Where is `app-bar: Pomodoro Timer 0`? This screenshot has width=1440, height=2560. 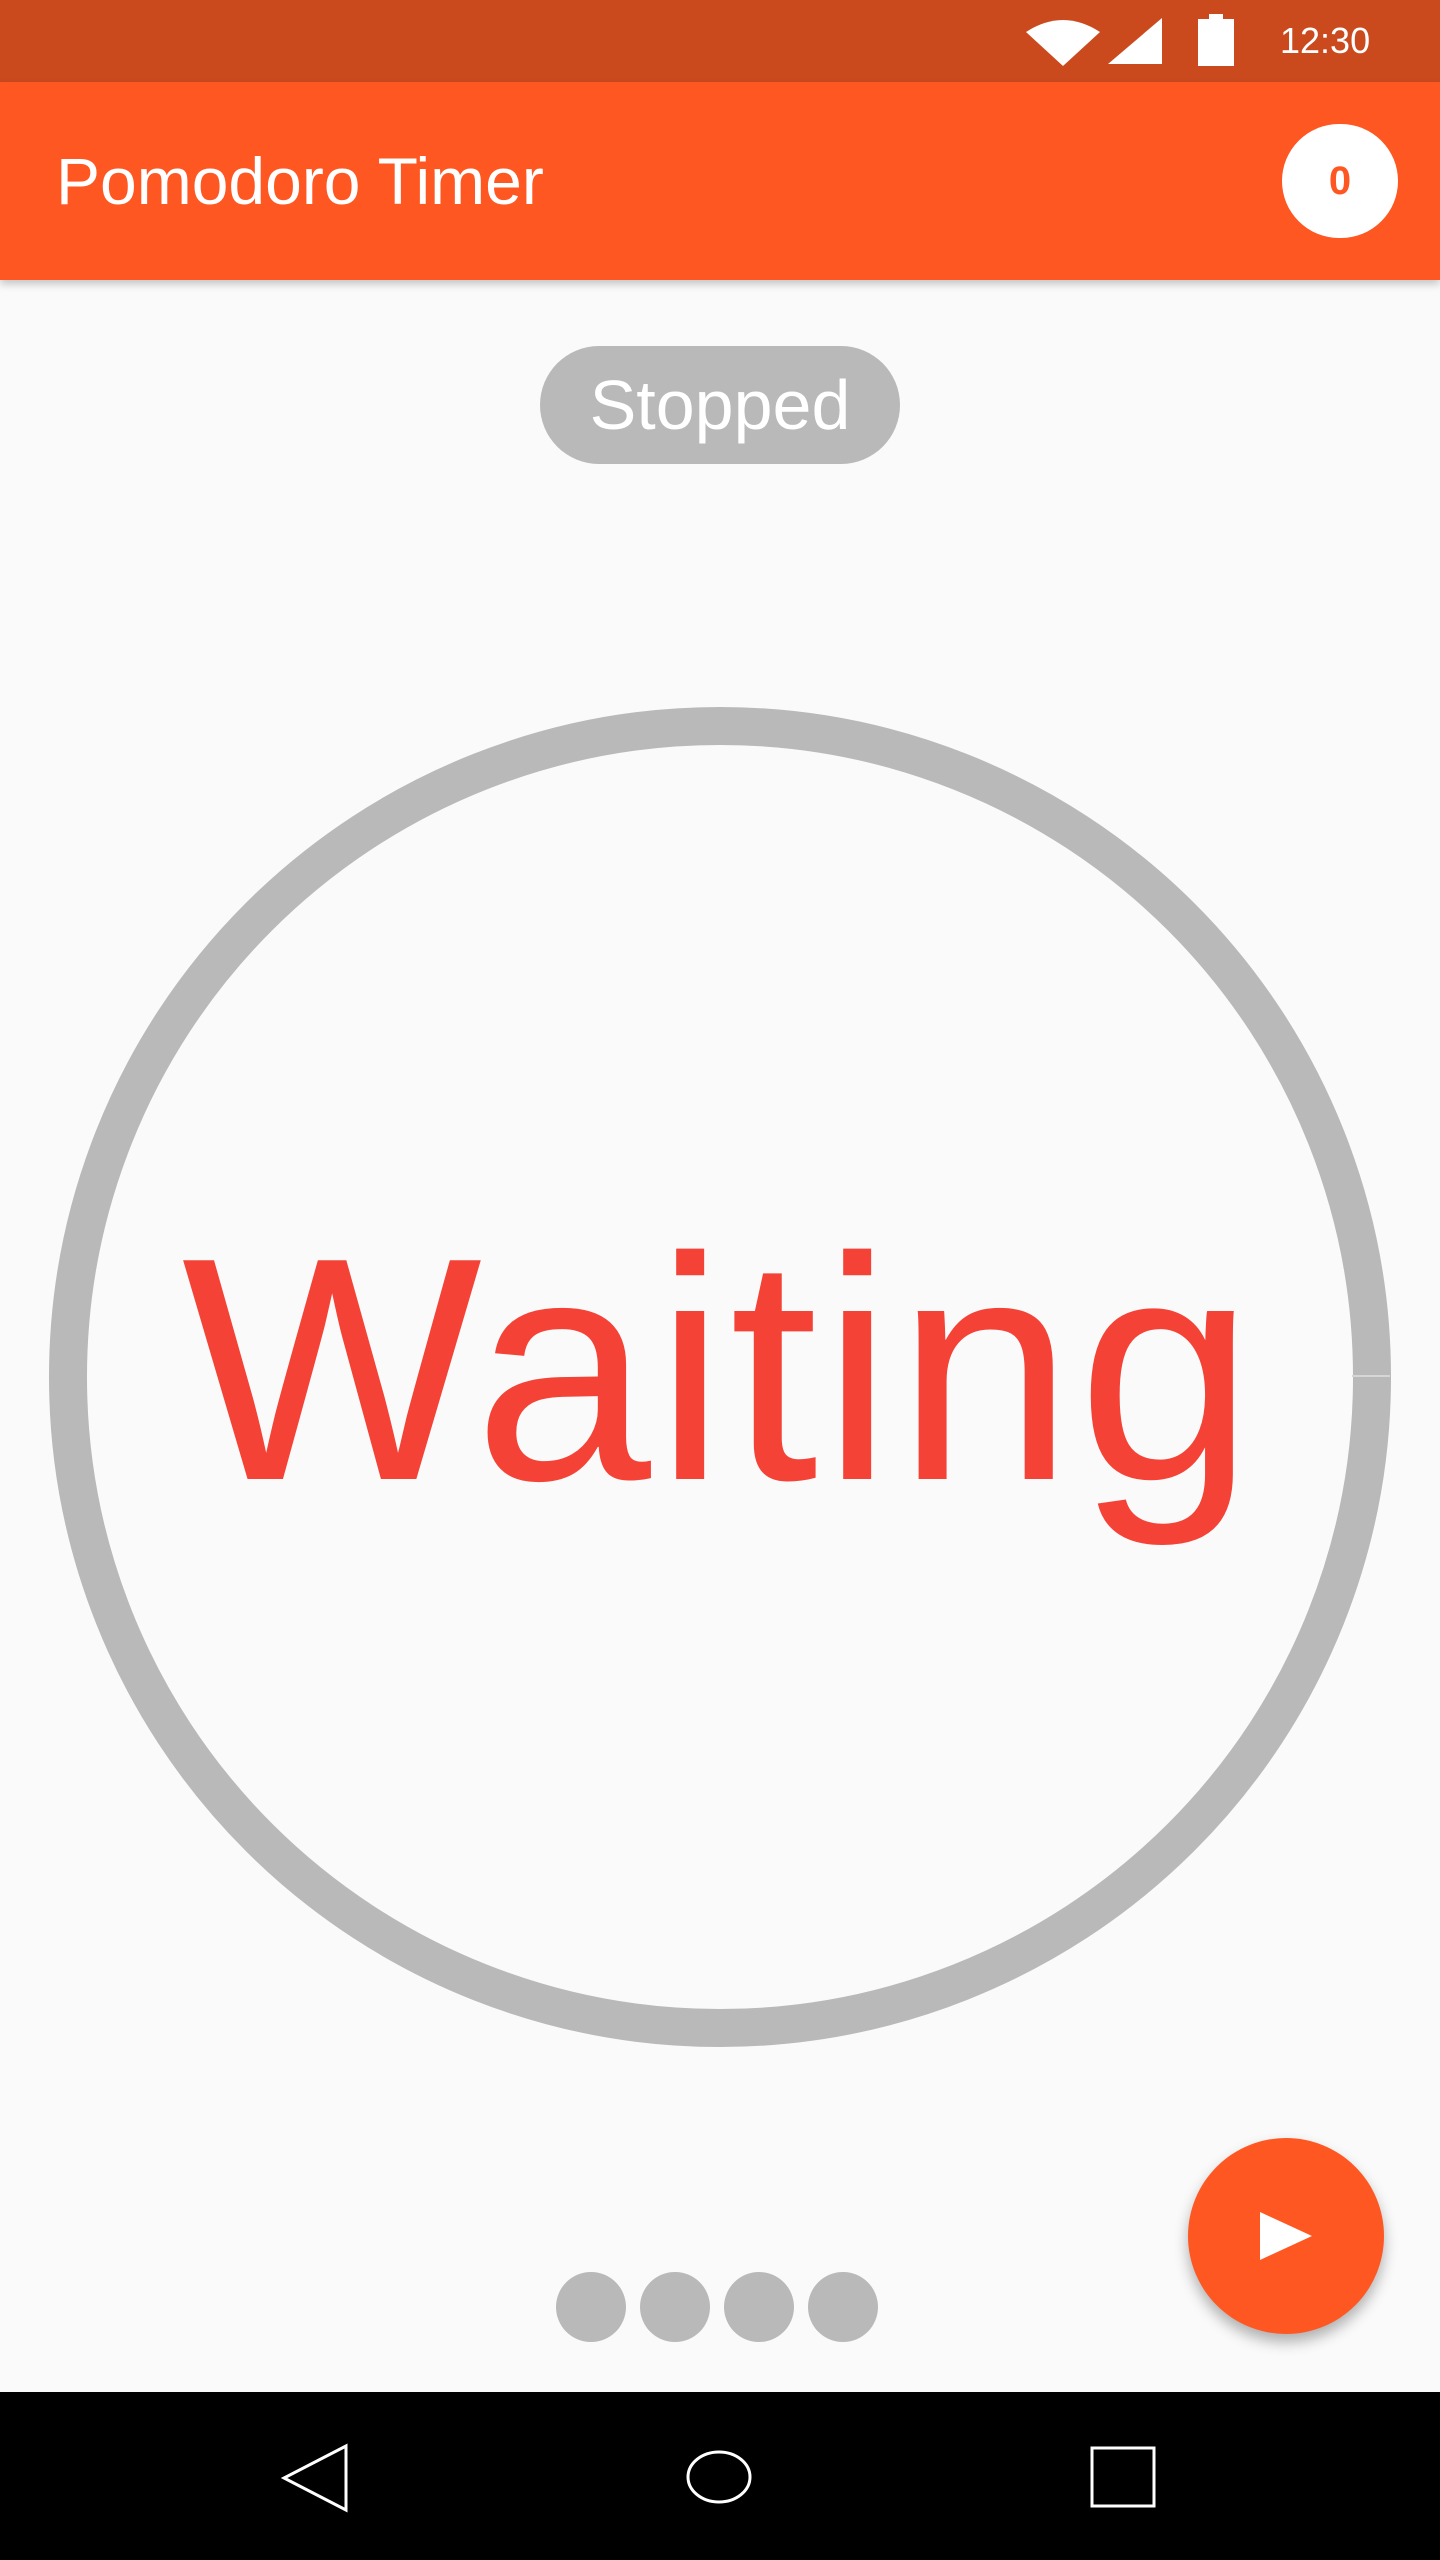
app-bar: Pomodoro Timer 0 is located at coordinates (720, 181).